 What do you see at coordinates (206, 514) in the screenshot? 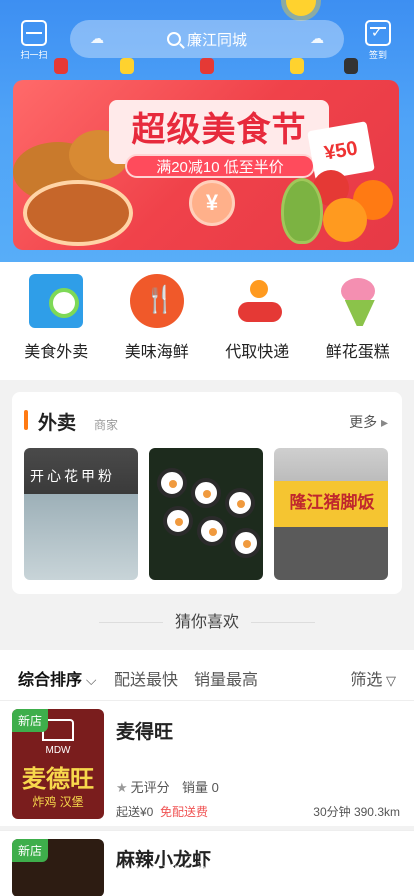
I see `merchant-thumbnail` at bounding box center [206, 514].